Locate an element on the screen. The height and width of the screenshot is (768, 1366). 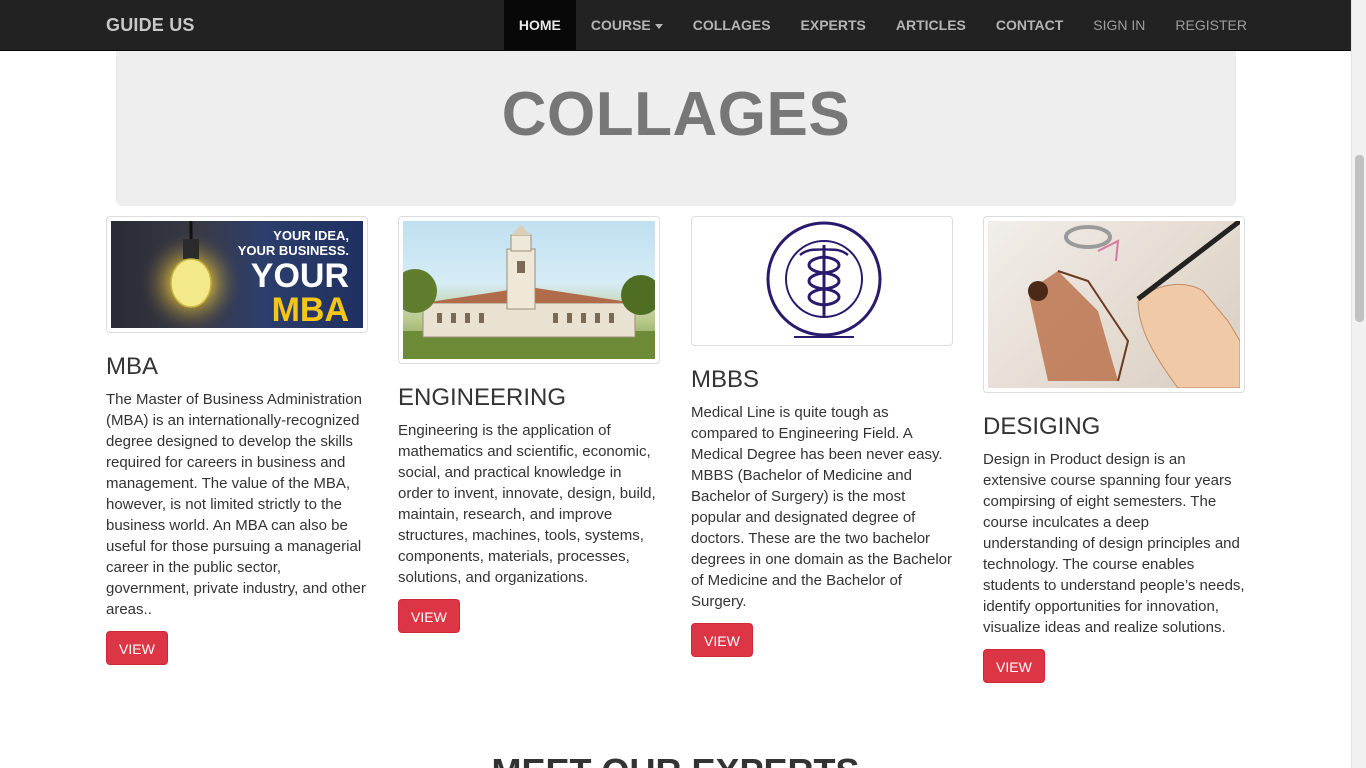
nav-sign-in: SIGN IN is located at coordinates (1119, 25).